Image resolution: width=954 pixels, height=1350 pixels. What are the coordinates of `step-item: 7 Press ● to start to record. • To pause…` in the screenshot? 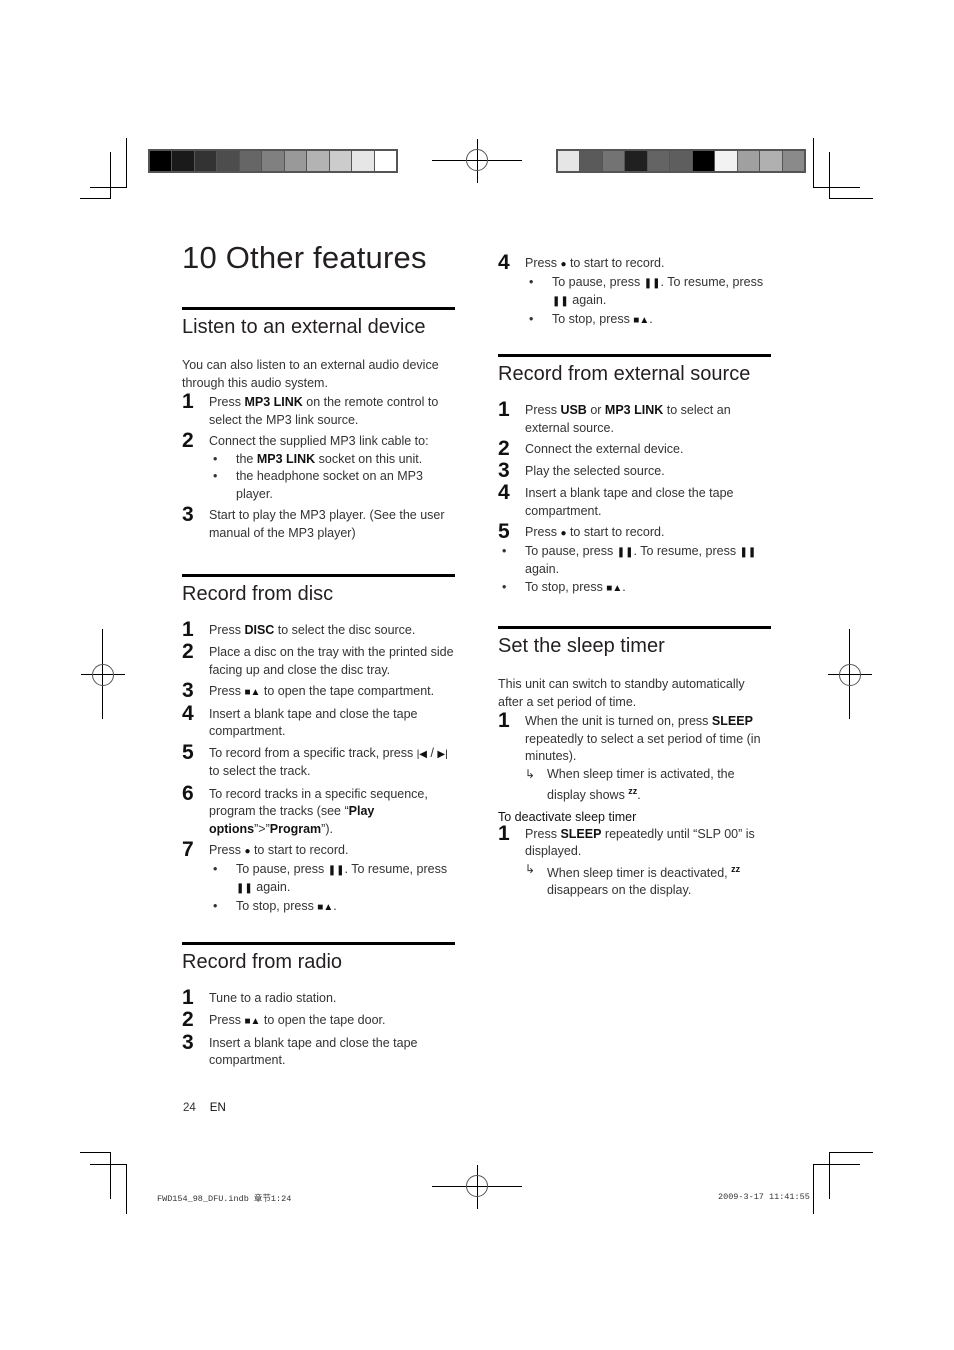 It's located at (318, 878).